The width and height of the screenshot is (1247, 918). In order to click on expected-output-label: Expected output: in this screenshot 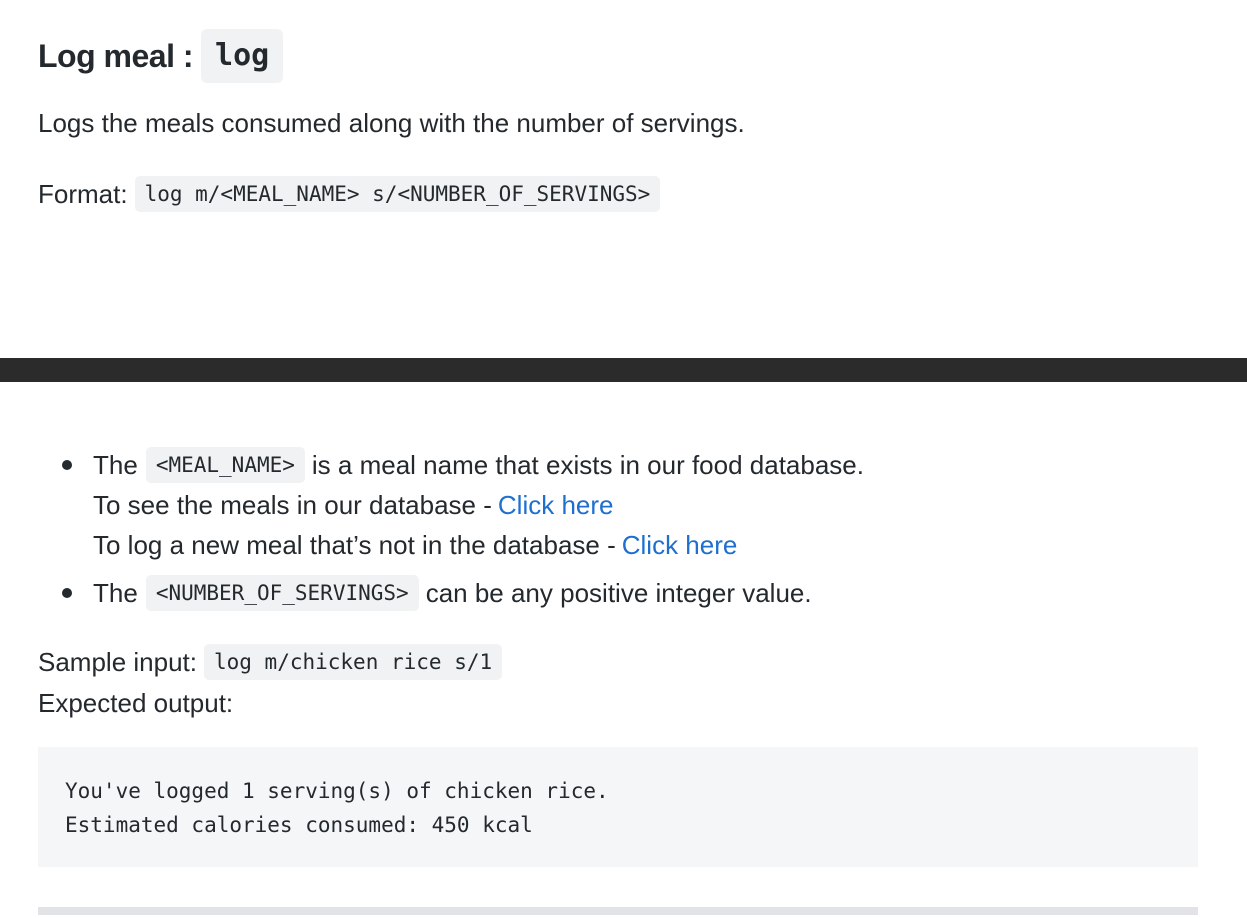, I will do `click(136, 702)`.